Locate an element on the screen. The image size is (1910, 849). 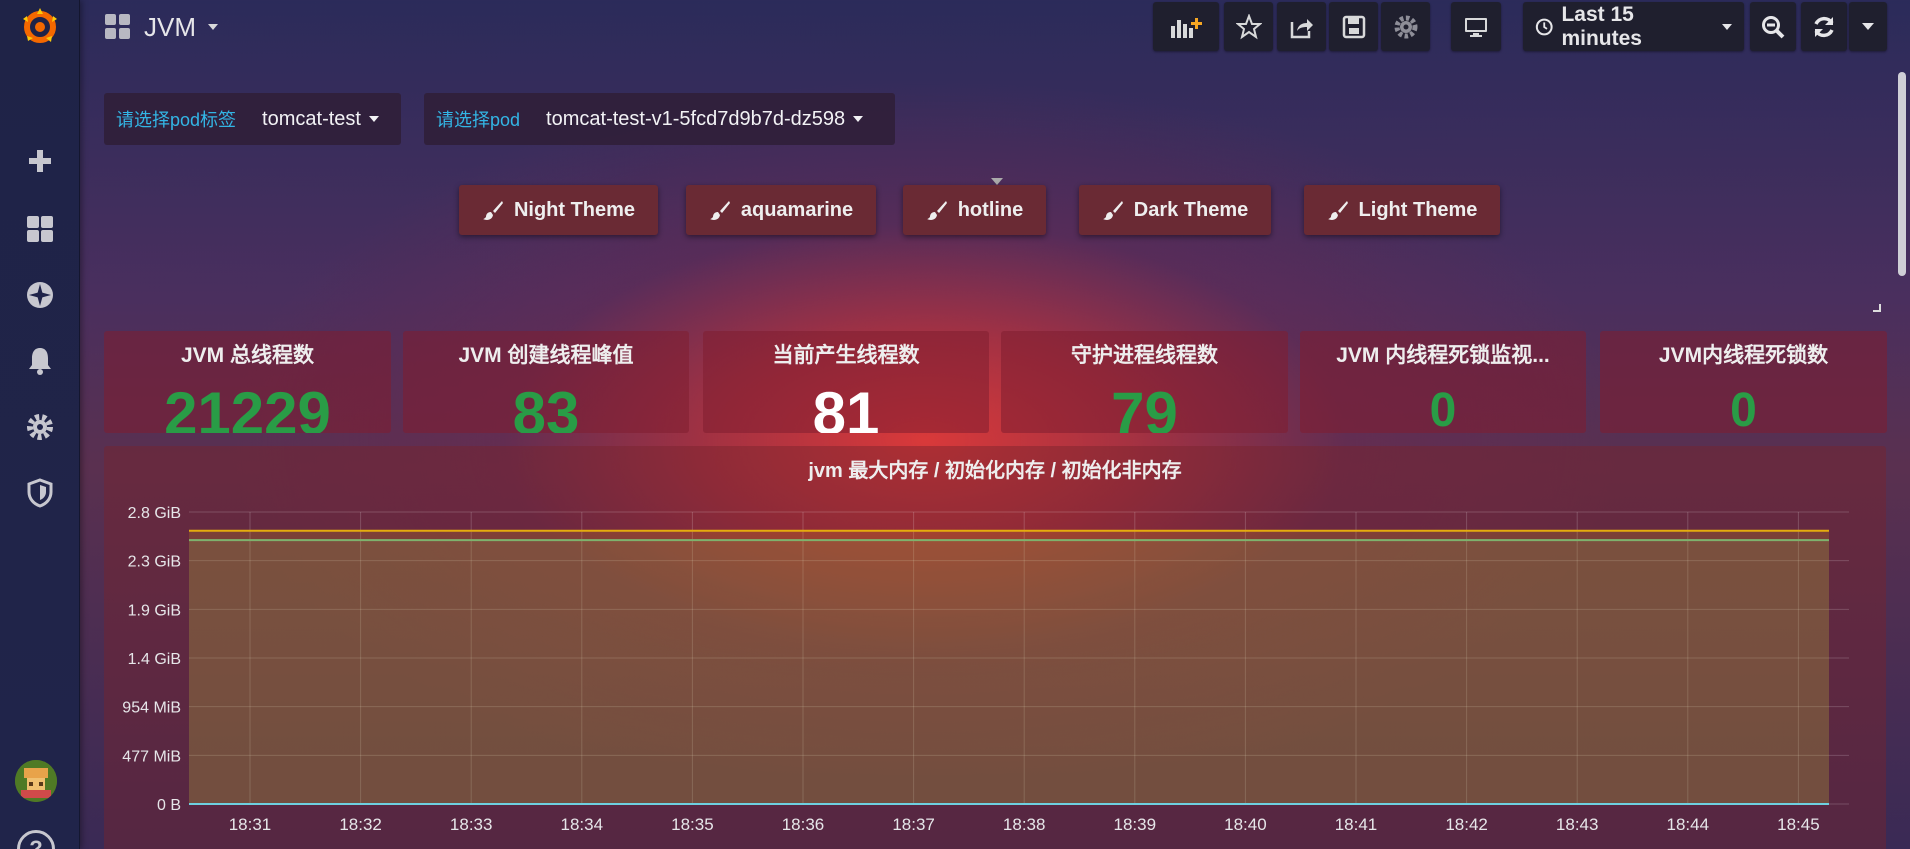
stat-panel-total-threads: JVM 总线程数 21229 is located at coordinates (247, 382).